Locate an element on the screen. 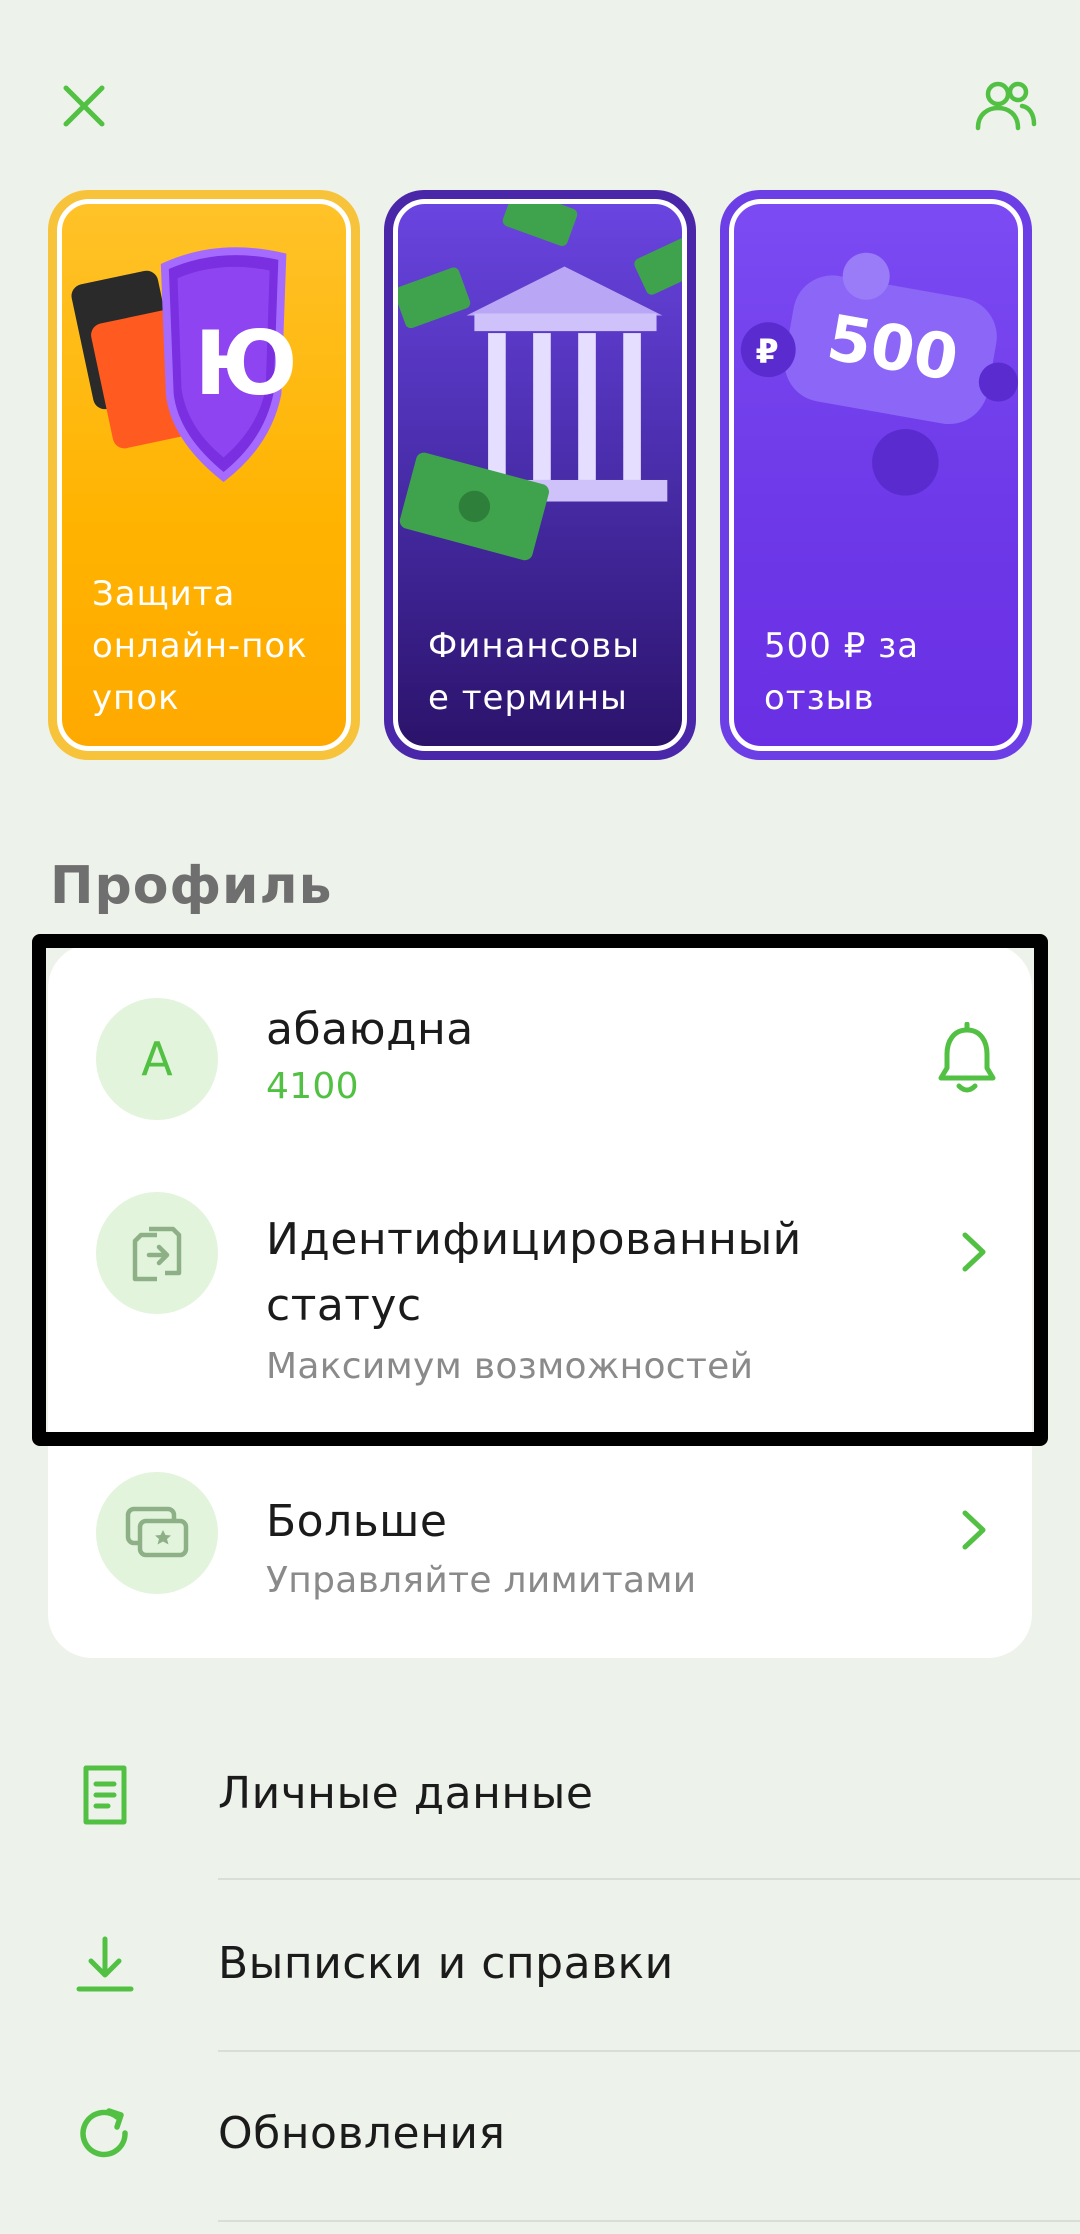 This screenshot has width=1080, height=2234. contacts-button is located at coordinates (1006, 106).